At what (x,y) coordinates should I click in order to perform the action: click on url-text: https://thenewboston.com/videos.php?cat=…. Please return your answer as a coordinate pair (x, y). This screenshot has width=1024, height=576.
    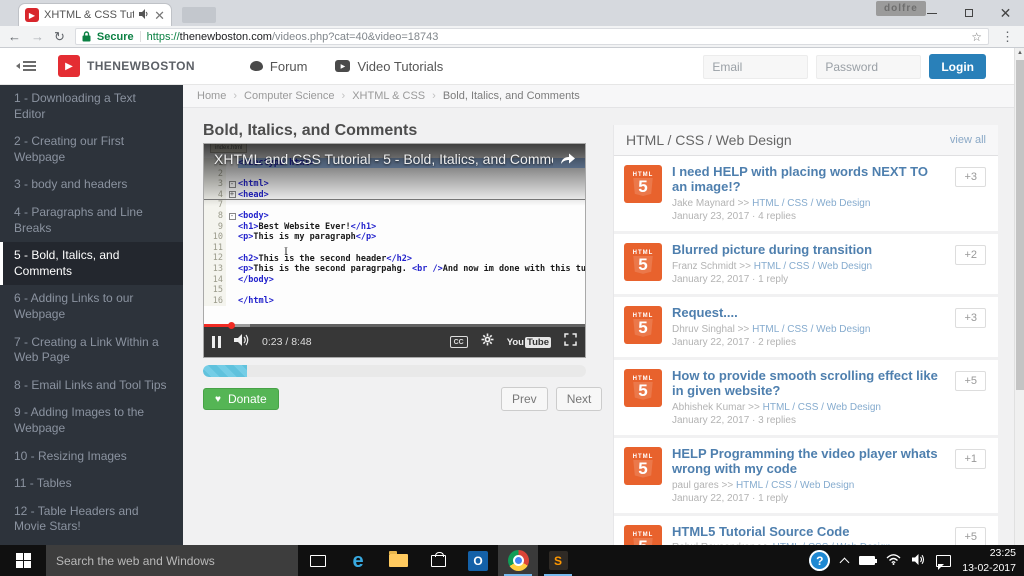
    Looking at the image, I should click on (293, 37).